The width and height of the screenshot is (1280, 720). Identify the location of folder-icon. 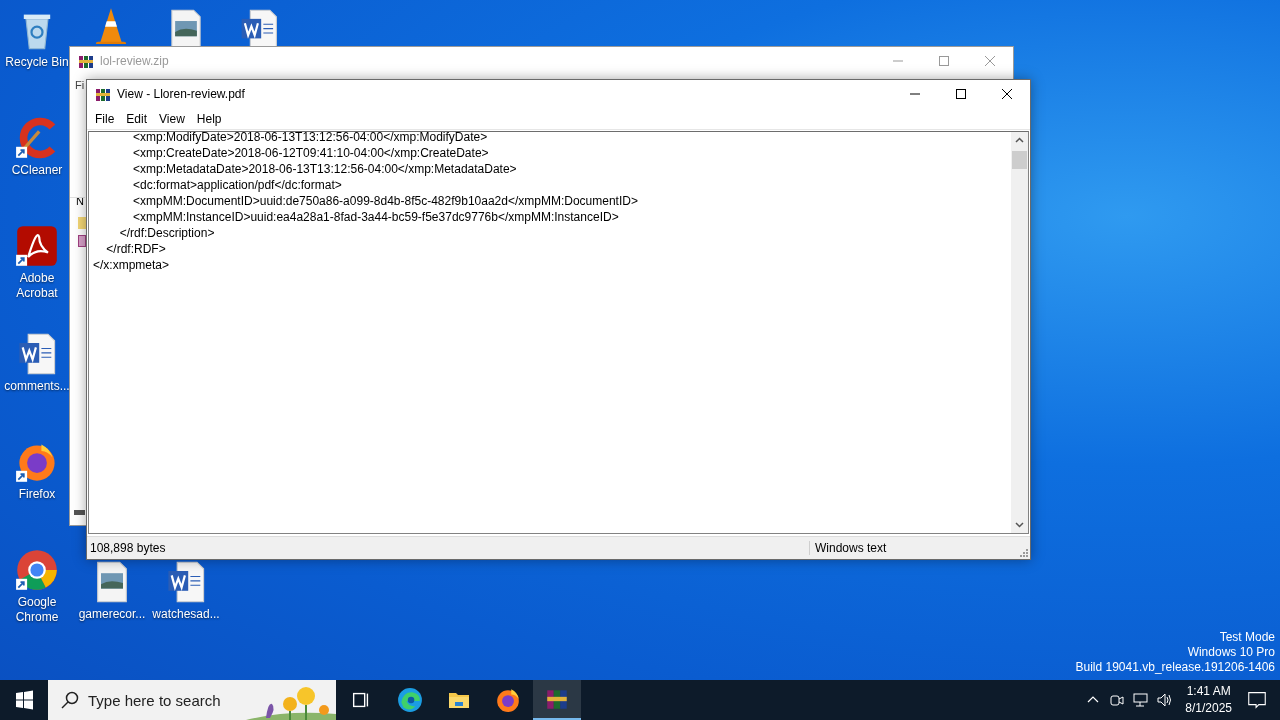
(82, 223).